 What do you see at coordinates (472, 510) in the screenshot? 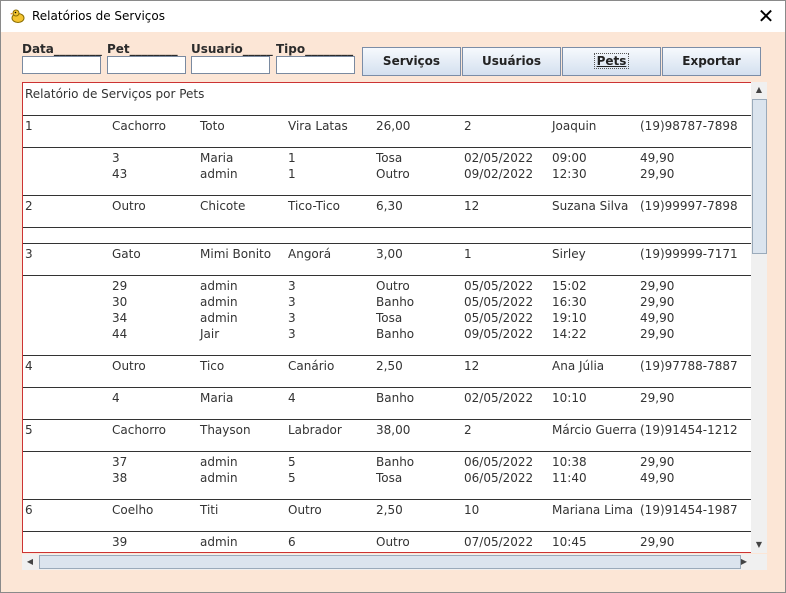
I see `pet-row-cell: 10` at bounding box center [472, 510].